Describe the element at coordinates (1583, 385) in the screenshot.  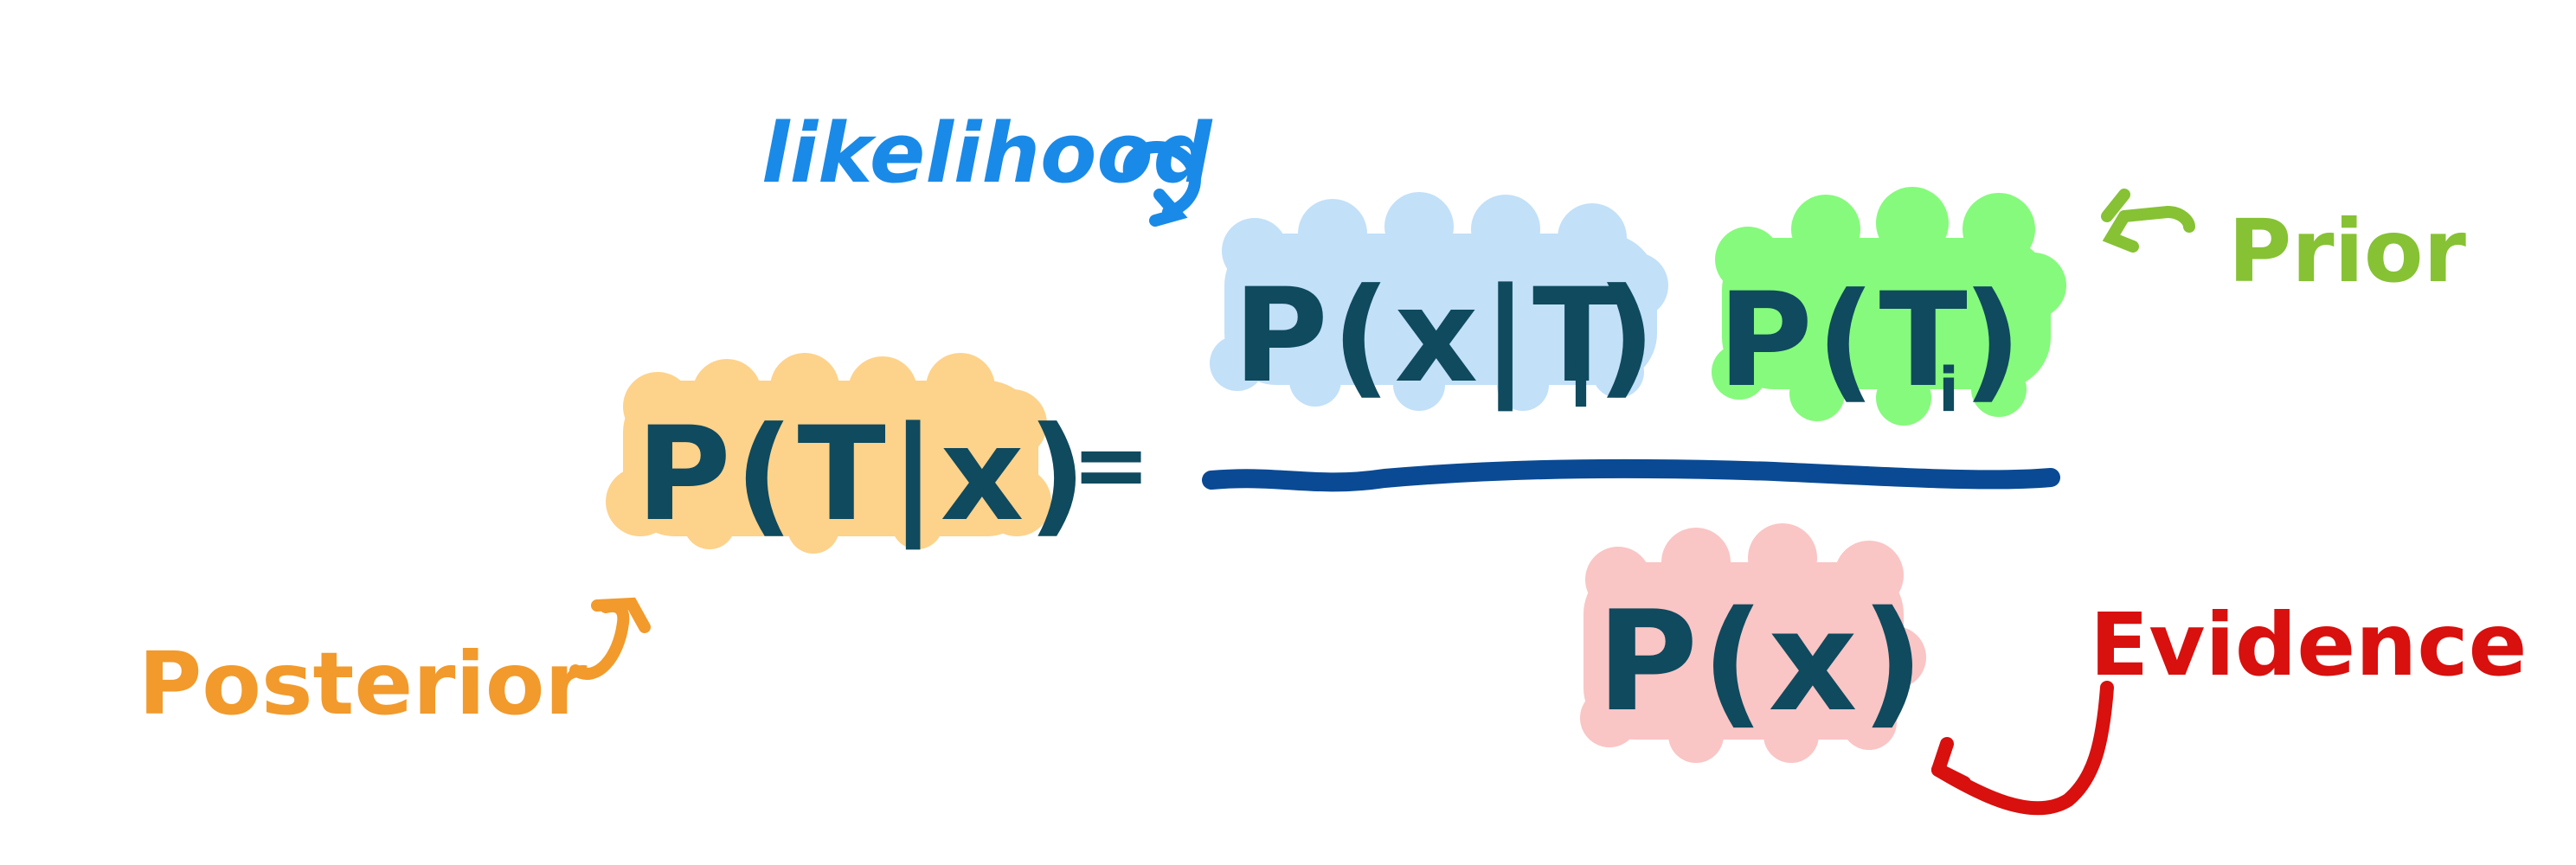
I see `likelihood-subscript: i` at that location.